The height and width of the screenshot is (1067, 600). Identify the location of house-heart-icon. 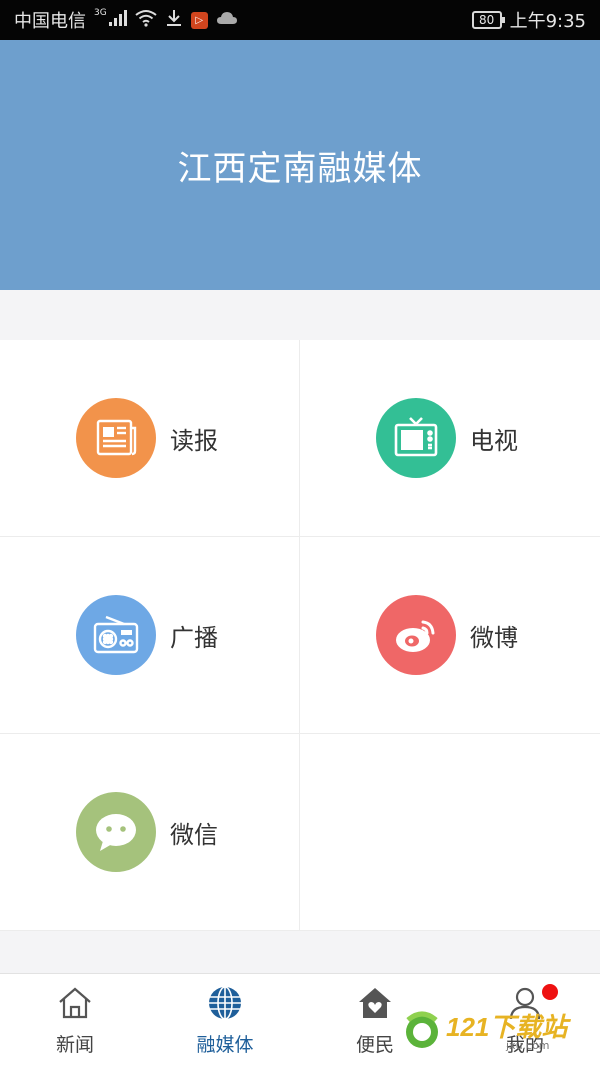
(375, 1005).